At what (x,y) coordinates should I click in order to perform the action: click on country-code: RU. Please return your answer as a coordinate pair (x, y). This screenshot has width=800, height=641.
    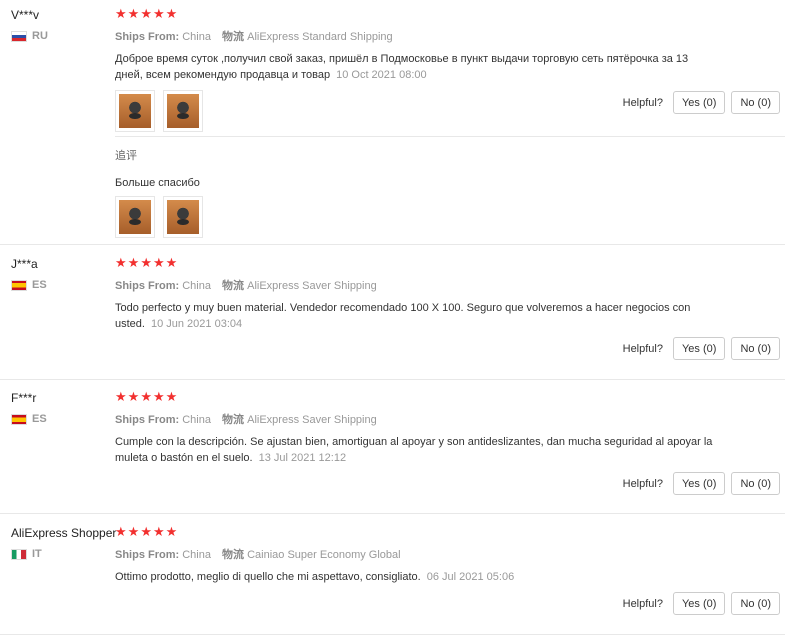
    Looking at the image, I should click on (40, 36).